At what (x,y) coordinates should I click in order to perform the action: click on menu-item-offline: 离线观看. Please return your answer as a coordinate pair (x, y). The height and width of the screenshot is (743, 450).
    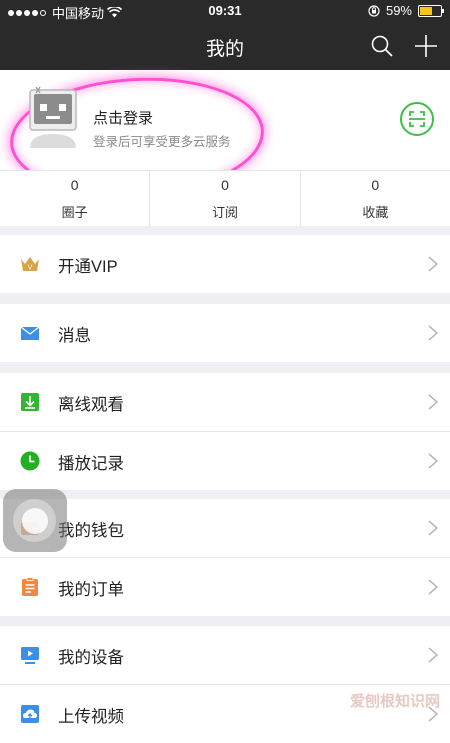
    Looking at the image, I should click on (225, 402).